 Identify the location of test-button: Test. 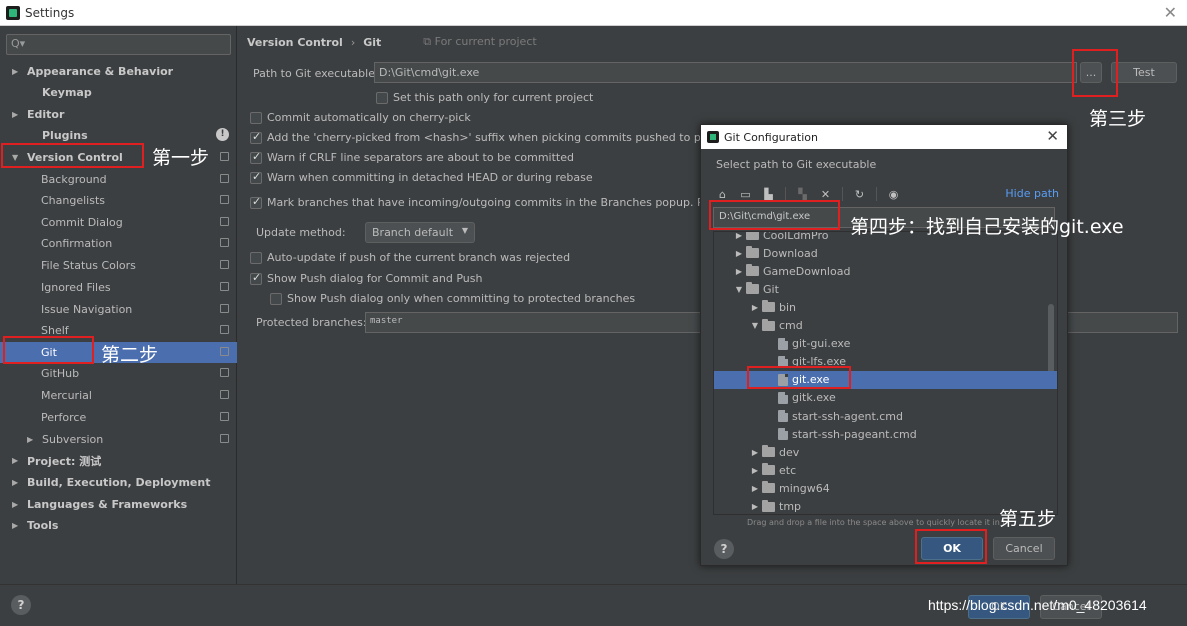
(1144, 72).